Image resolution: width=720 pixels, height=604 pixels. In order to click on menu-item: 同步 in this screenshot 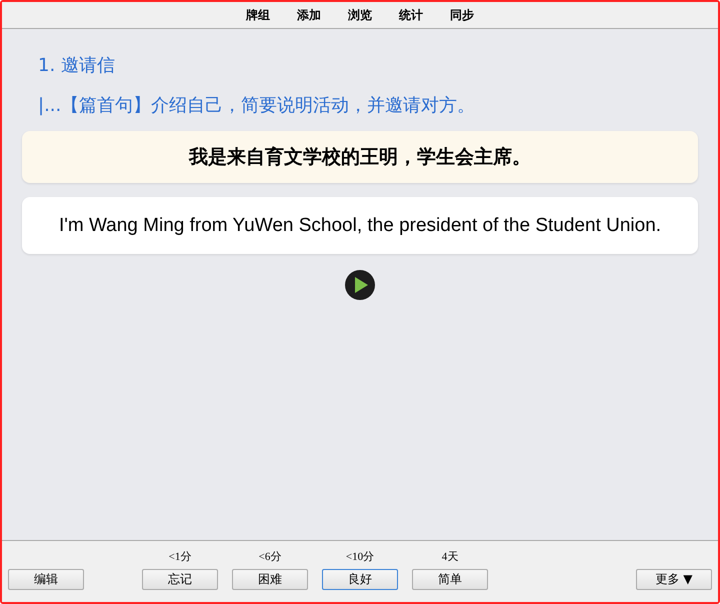, I will do `click(462, 15)`.